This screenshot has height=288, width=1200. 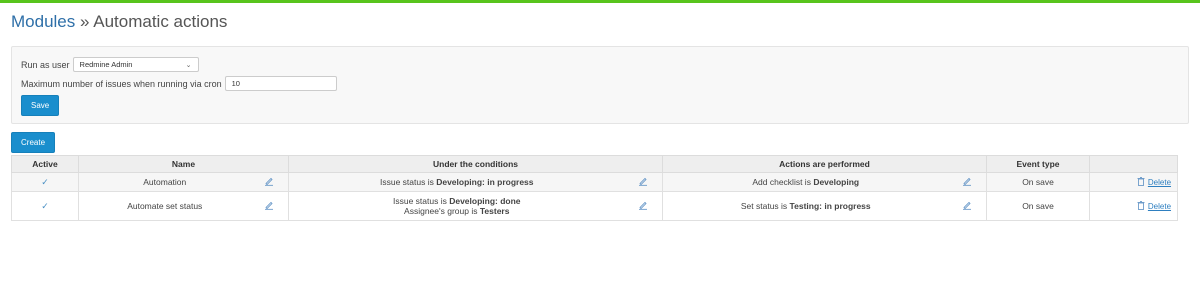 What do you see at coordinates (43, 21) in the screenshot?
I see `breadcrumb-modules-link: Modules` at bounding box center [43, 21].